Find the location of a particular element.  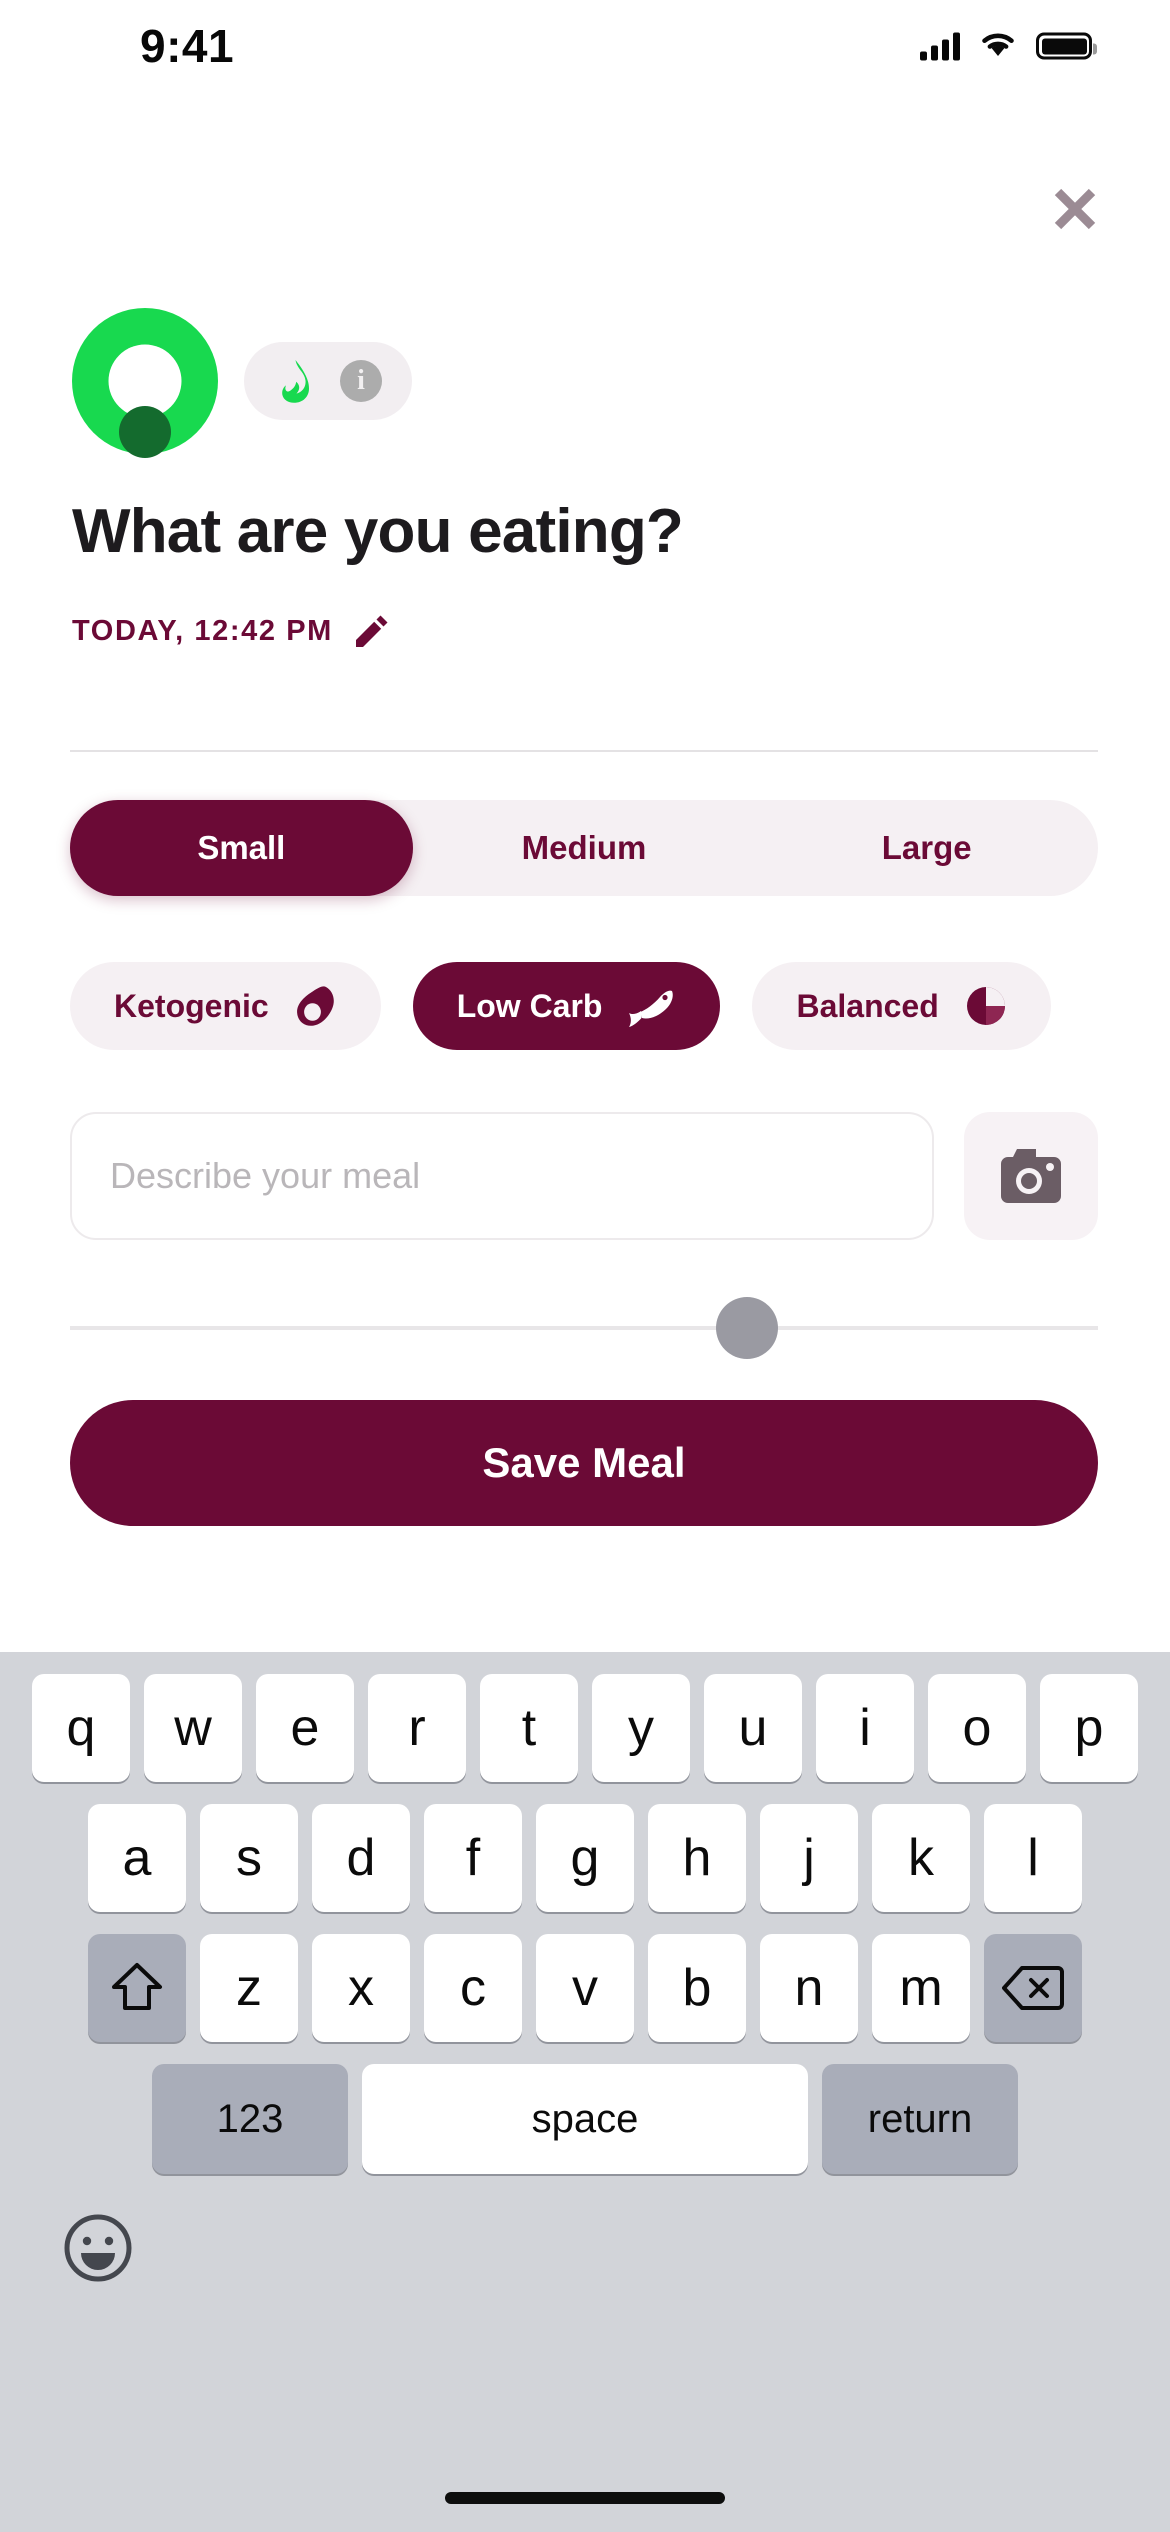

progress-ring is located at coordinates (145, 383).